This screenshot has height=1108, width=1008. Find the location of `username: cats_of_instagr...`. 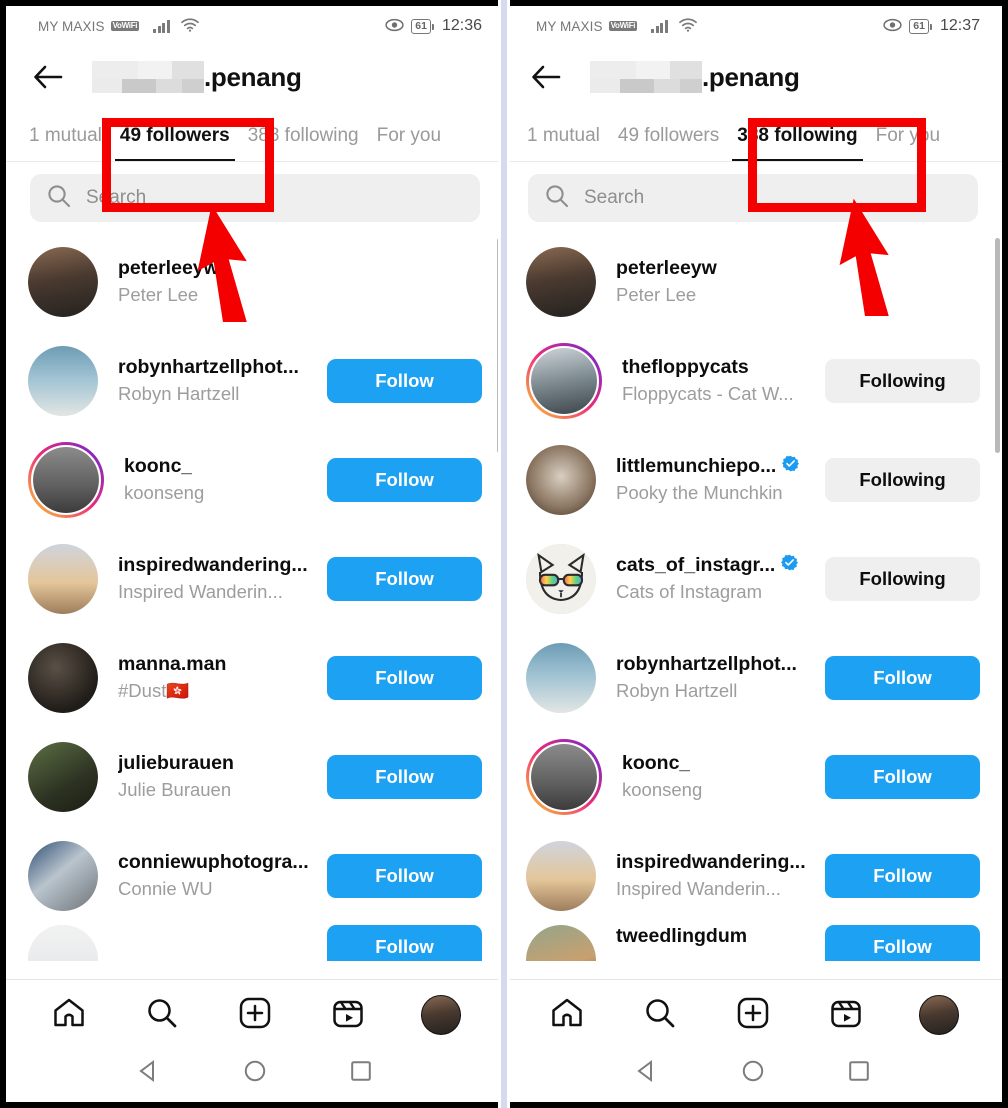

username: cats_of_instagr... is located at coordinates (715, 565).